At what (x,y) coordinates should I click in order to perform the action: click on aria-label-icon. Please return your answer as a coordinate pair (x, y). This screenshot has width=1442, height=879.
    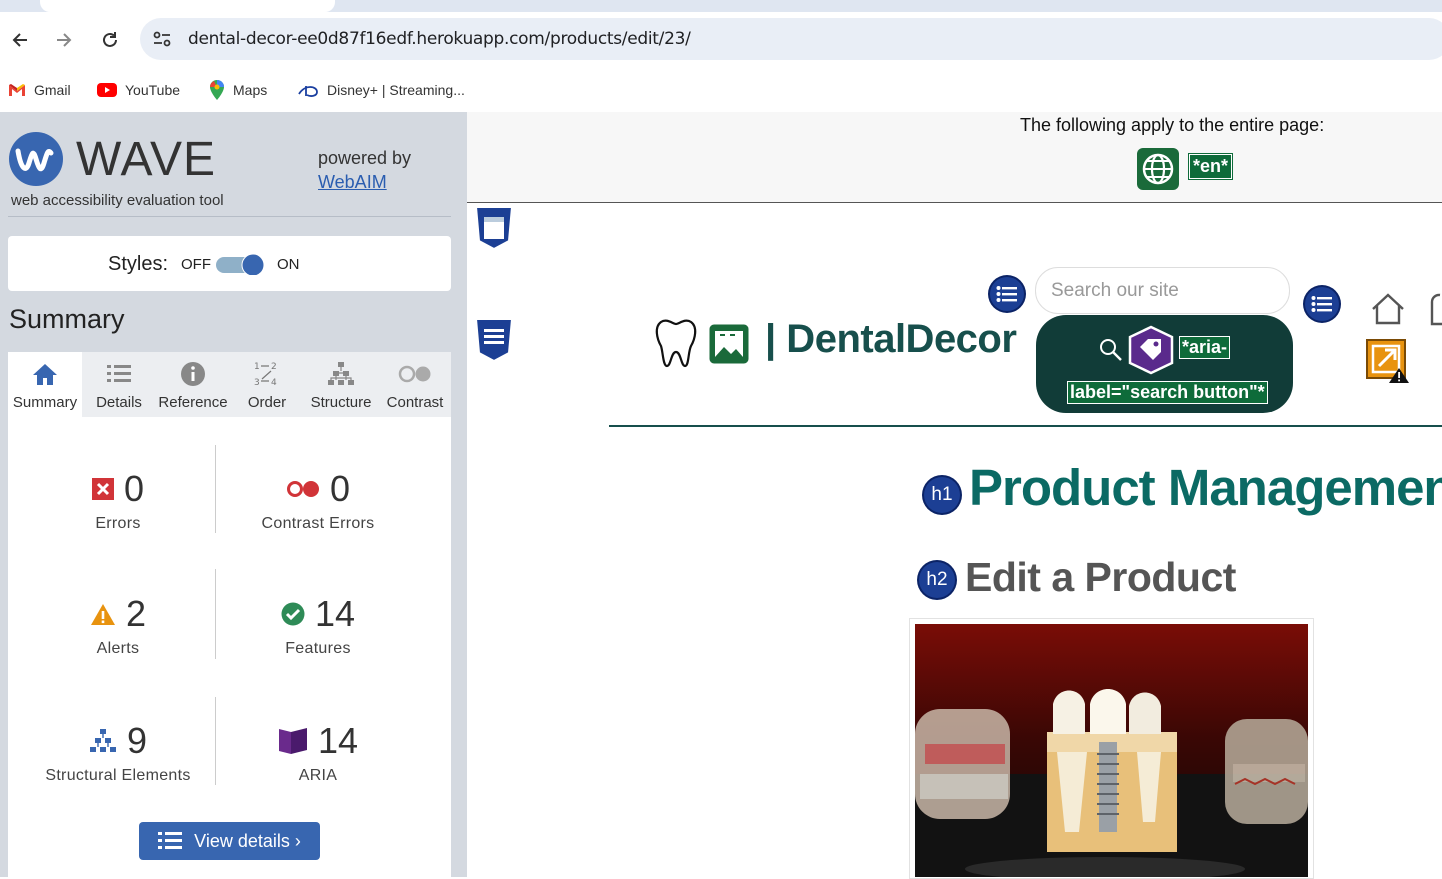
    Looking at the image, I should click on (1151, 350).